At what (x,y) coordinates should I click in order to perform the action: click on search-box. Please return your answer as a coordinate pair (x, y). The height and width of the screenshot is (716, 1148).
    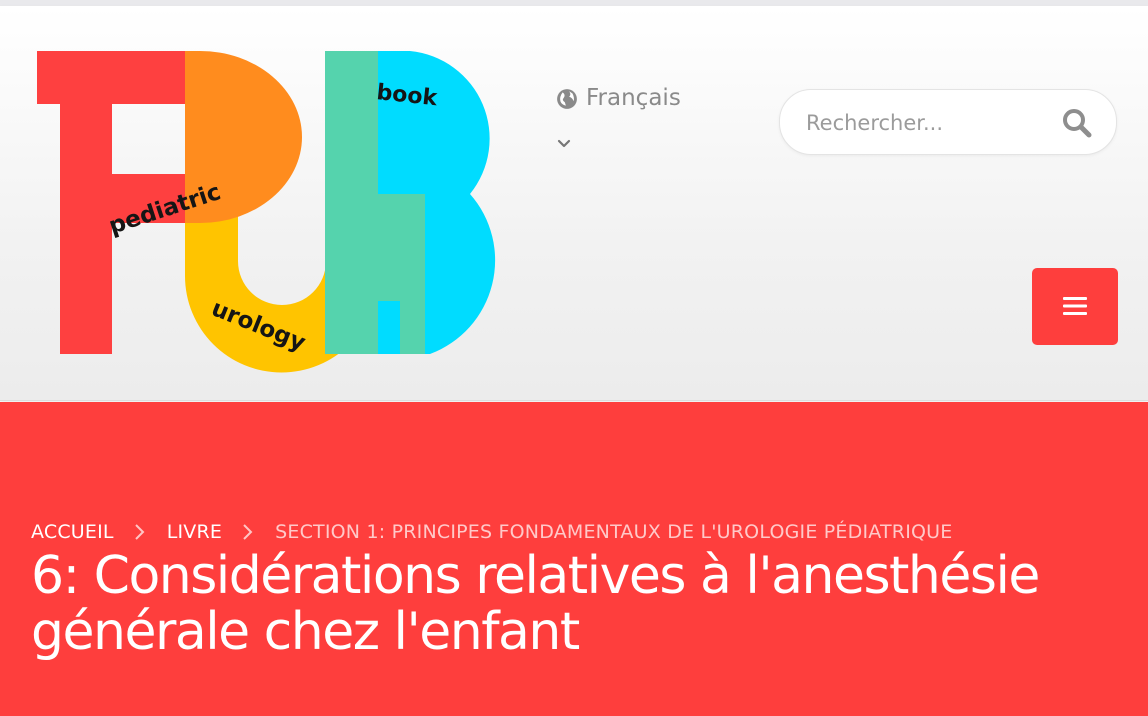
    Looking at the image, I should click on (948, 122).